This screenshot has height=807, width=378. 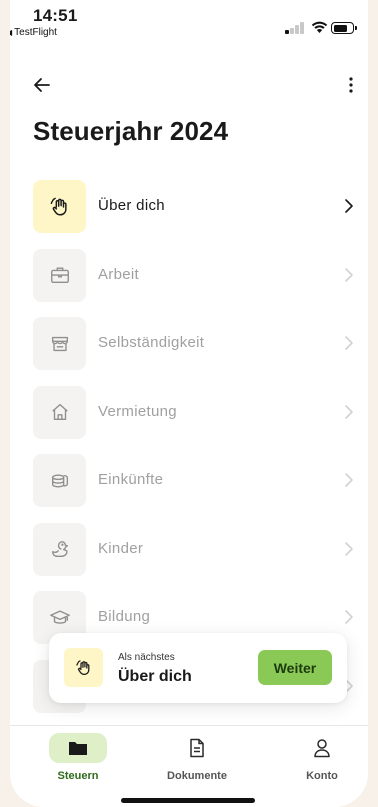 What do you see at coordinates (189, 22) in the screenshot?
I see `status-bar: 14:51 ◀TestFlight` at bounding box center [189, 22].